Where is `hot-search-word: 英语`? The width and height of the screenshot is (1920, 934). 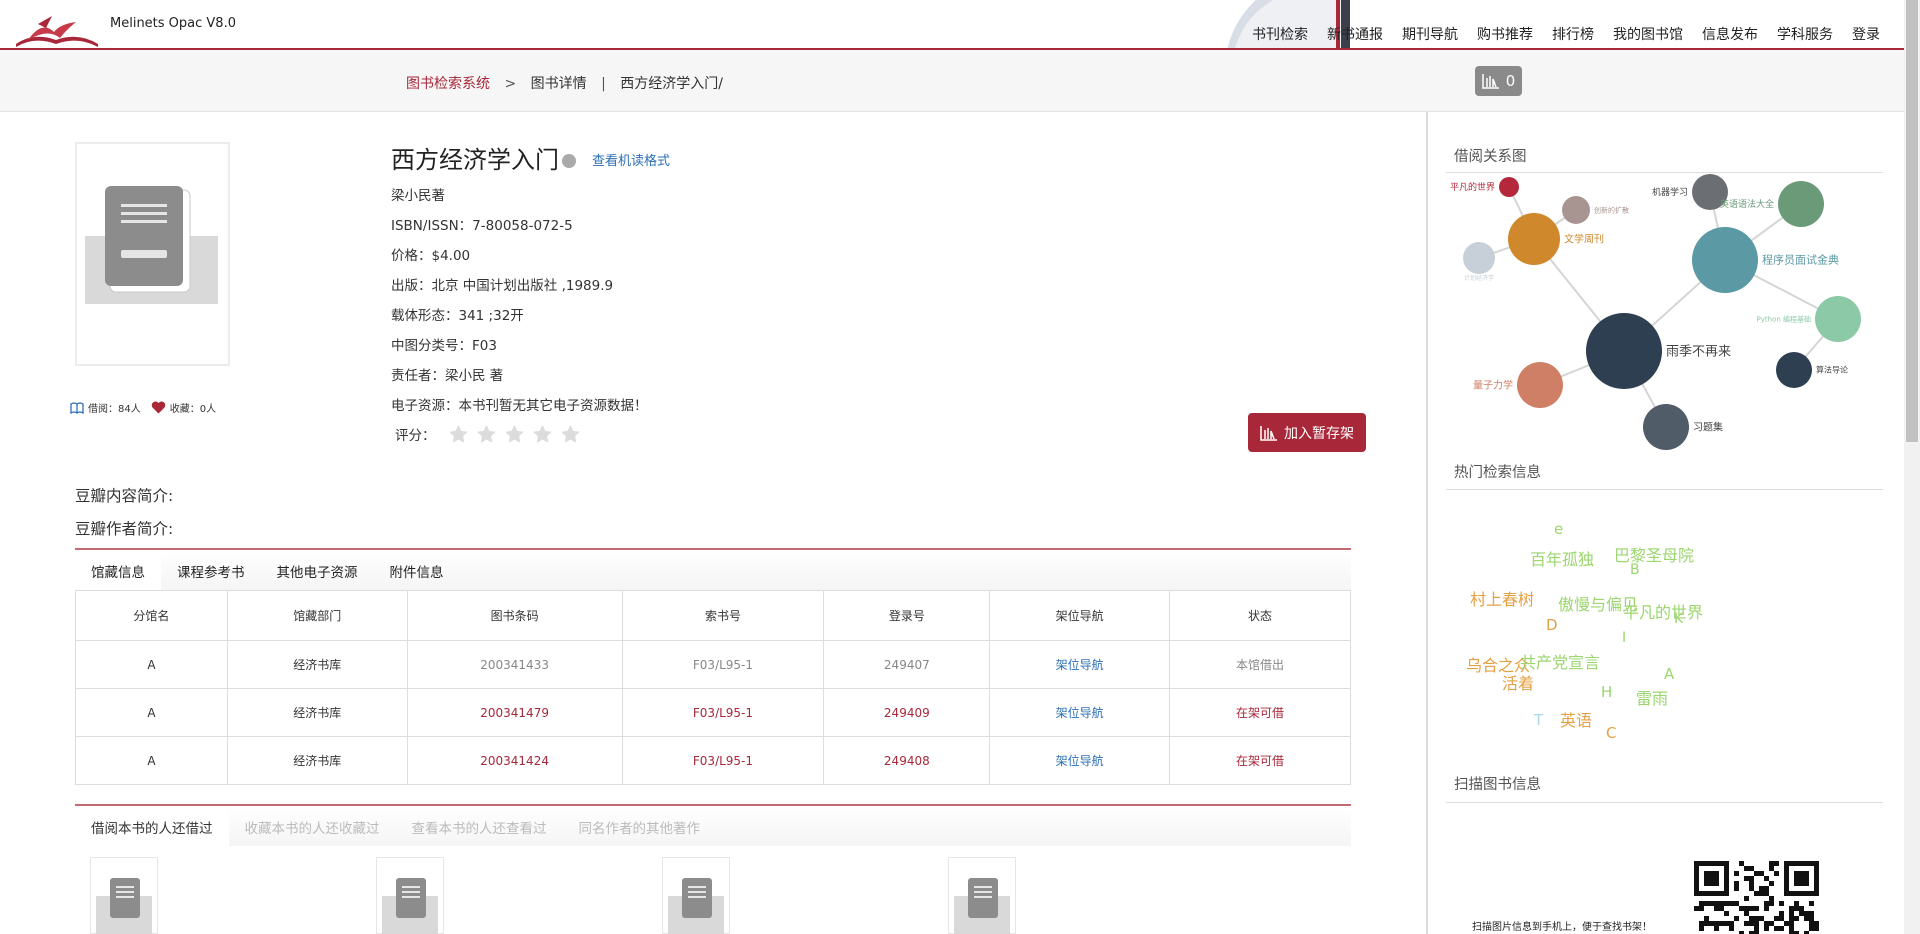
hot-search-word: 英语 is located at coordinates (1576, 719).